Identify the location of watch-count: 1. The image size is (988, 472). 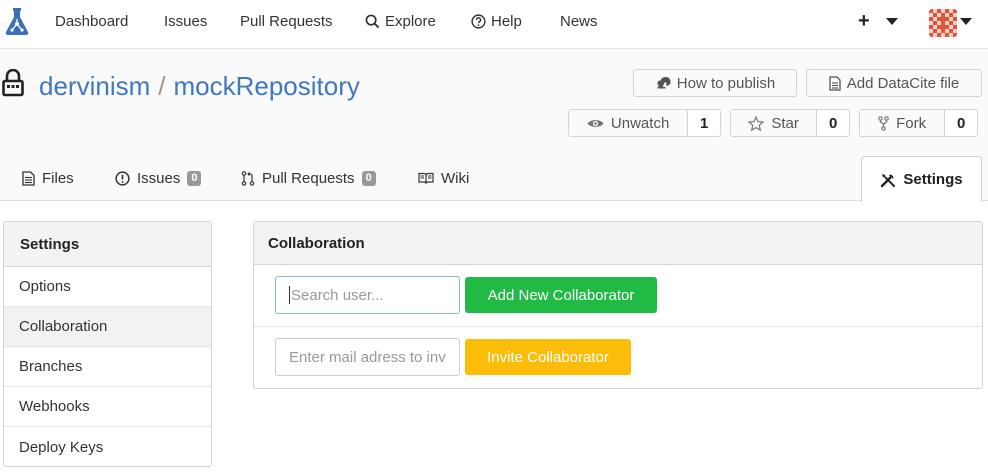
(704, 123).